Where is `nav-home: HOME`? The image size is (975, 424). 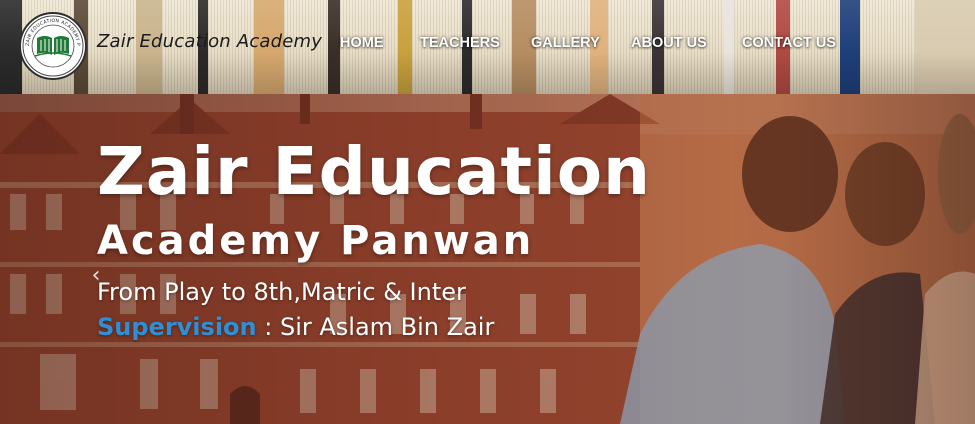 nav-home: HOME is located at coordinates (362, 43).